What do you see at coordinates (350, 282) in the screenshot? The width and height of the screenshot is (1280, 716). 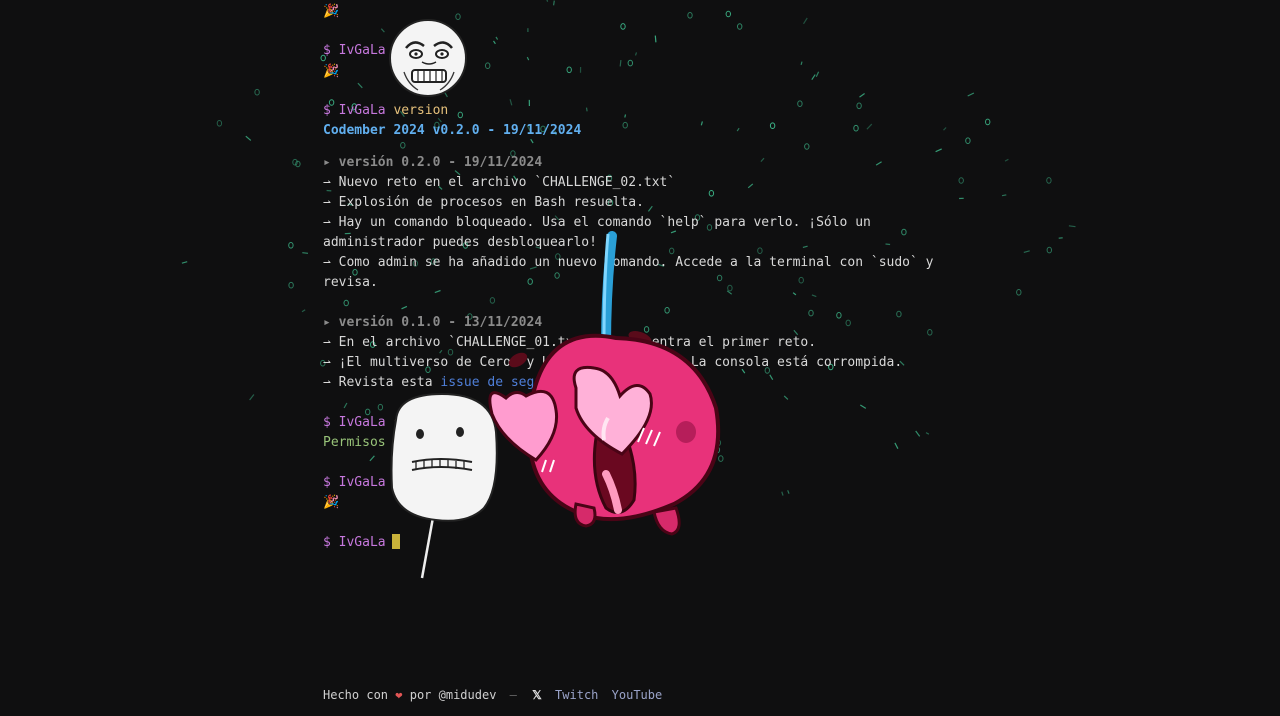 I see `changelog-item-continued: revisa.` at bounding box center [350, 282].